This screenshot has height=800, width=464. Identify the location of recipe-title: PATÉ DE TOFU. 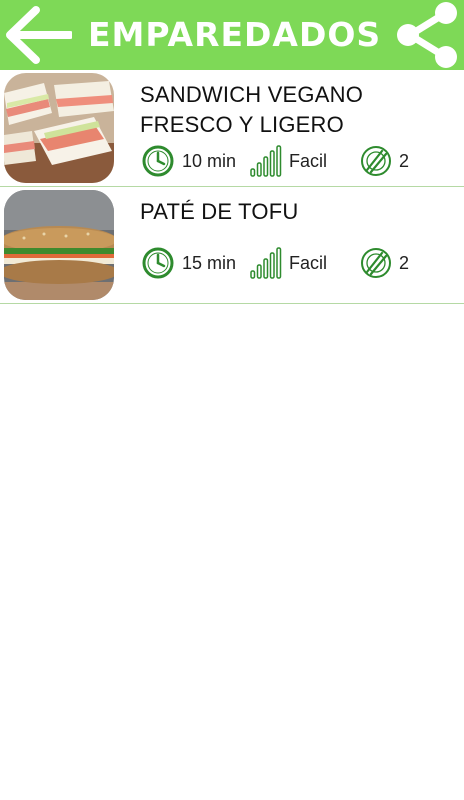
(219, 211).